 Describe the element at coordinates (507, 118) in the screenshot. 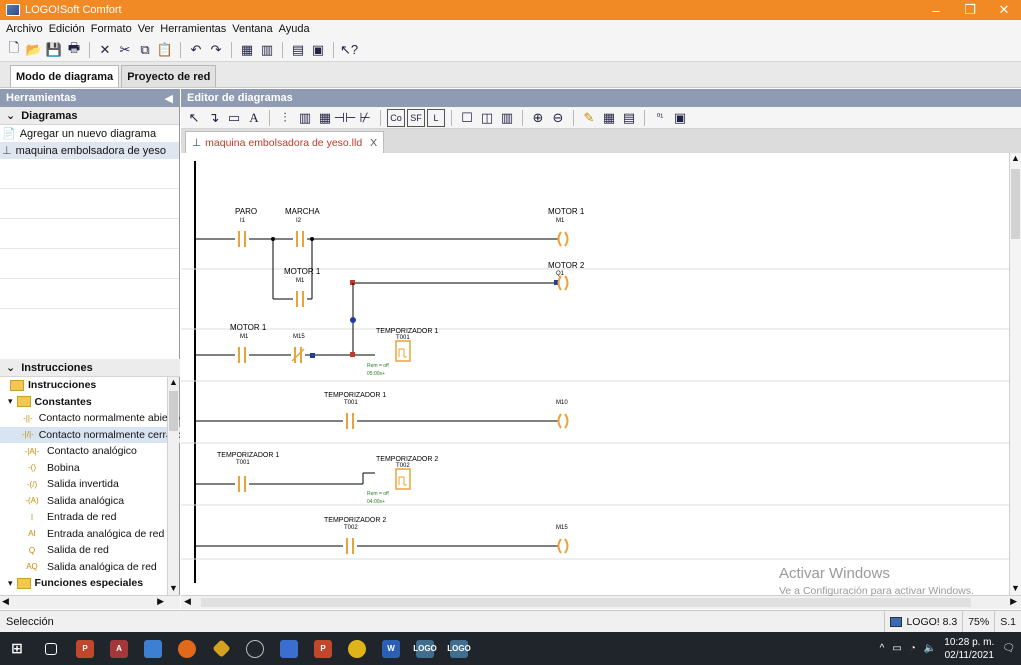

I see `triple-view-icon: ▥` at that location.